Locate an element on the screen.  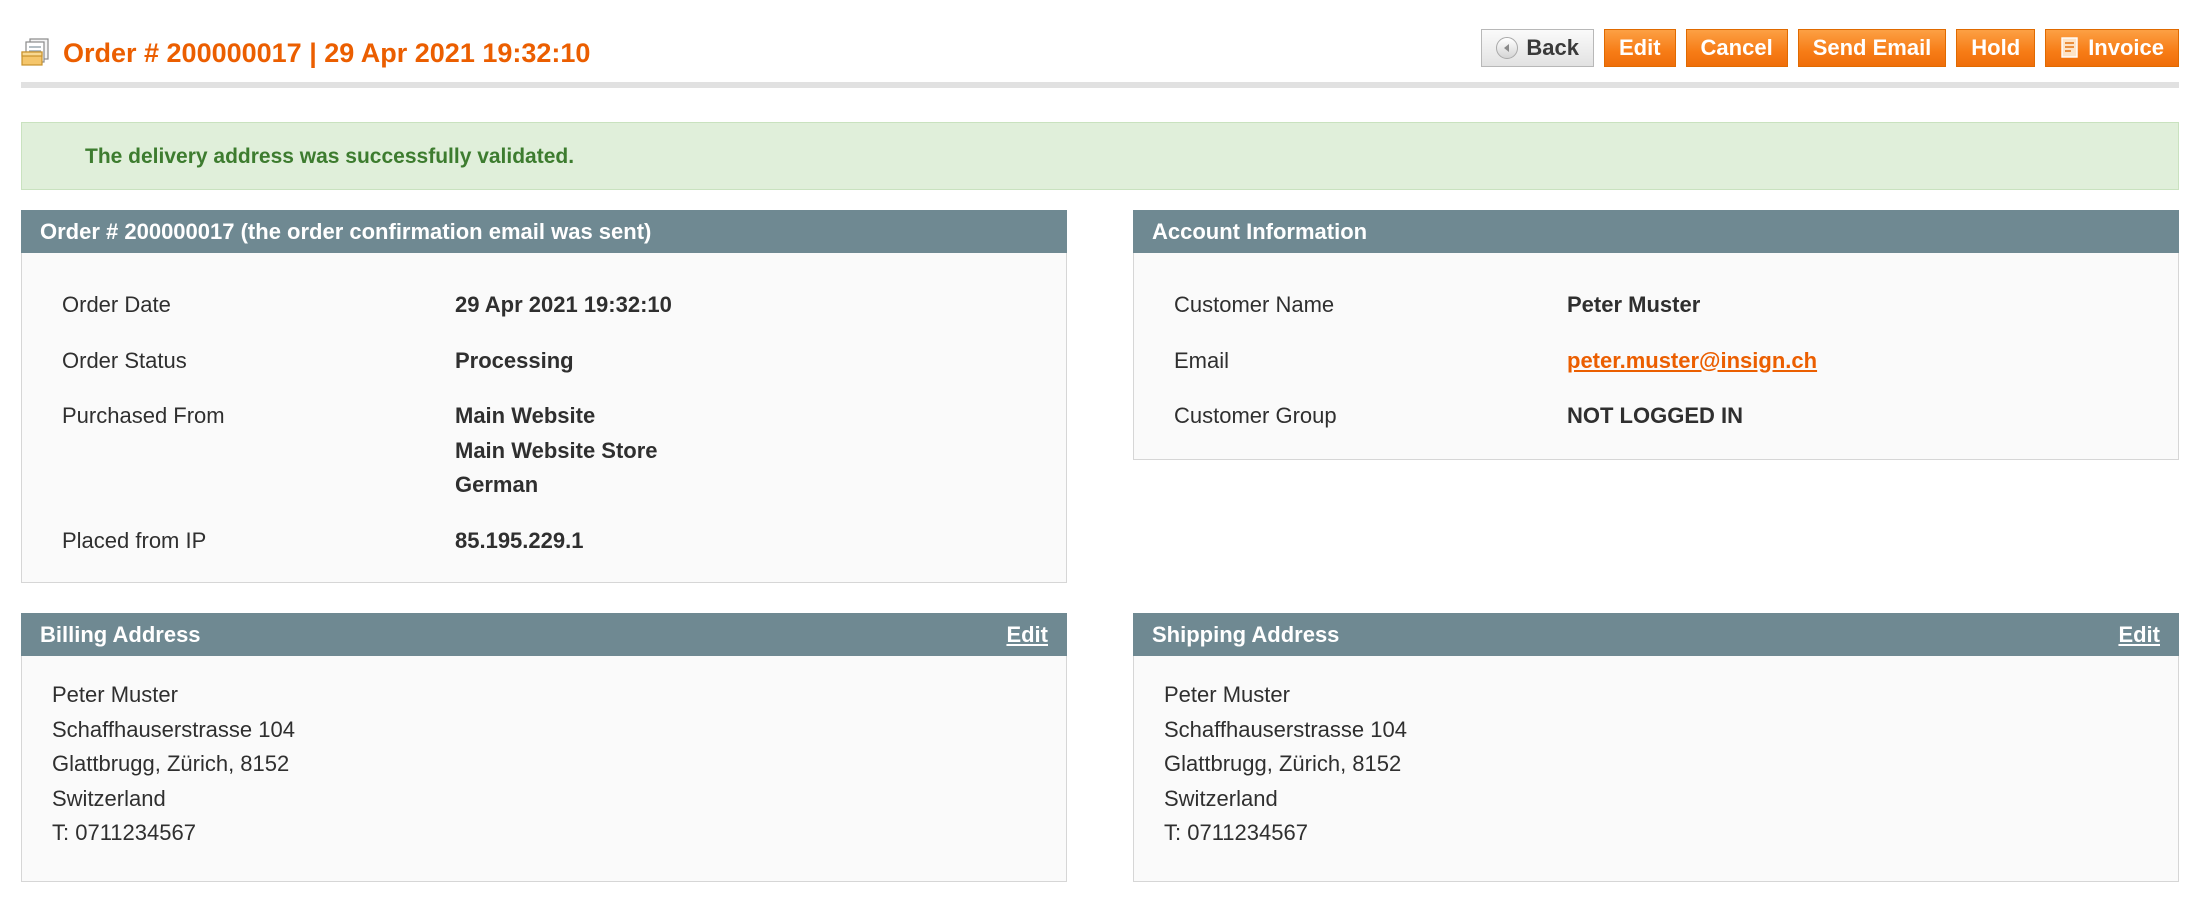
placed-from-ip-value: 85.195.229.1 is located at coordinates (519, 540).